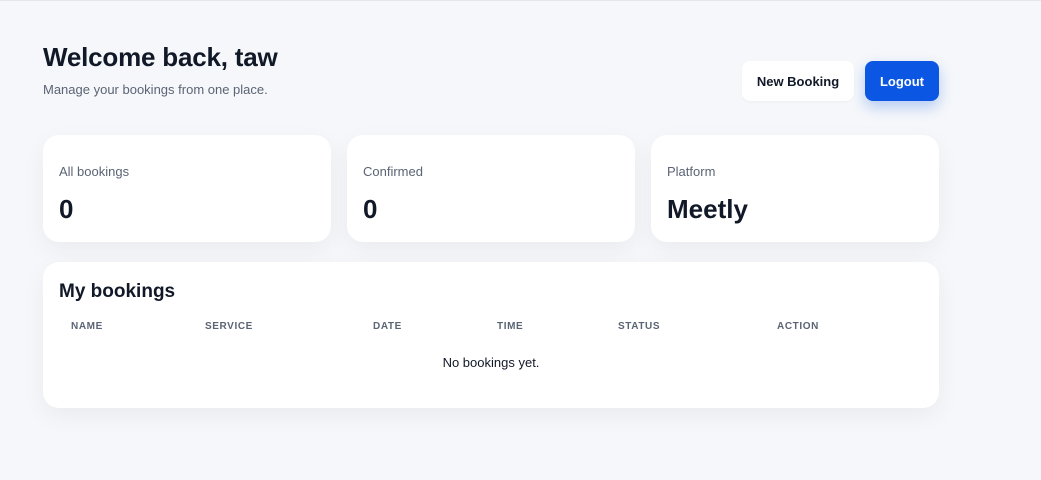 The height and width of the screenshot is (480, 1041). I want to click on column-header-service: SERVICE, so click(229, 326).